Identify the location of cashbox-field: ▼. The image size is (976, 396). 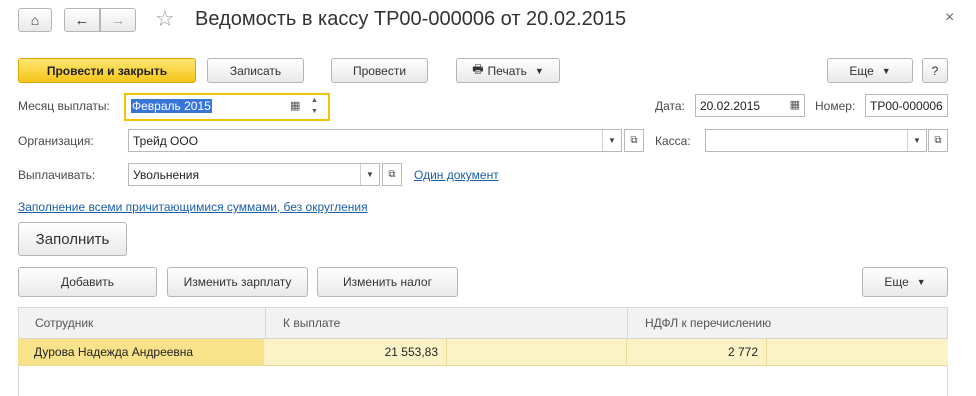
(816, 140).